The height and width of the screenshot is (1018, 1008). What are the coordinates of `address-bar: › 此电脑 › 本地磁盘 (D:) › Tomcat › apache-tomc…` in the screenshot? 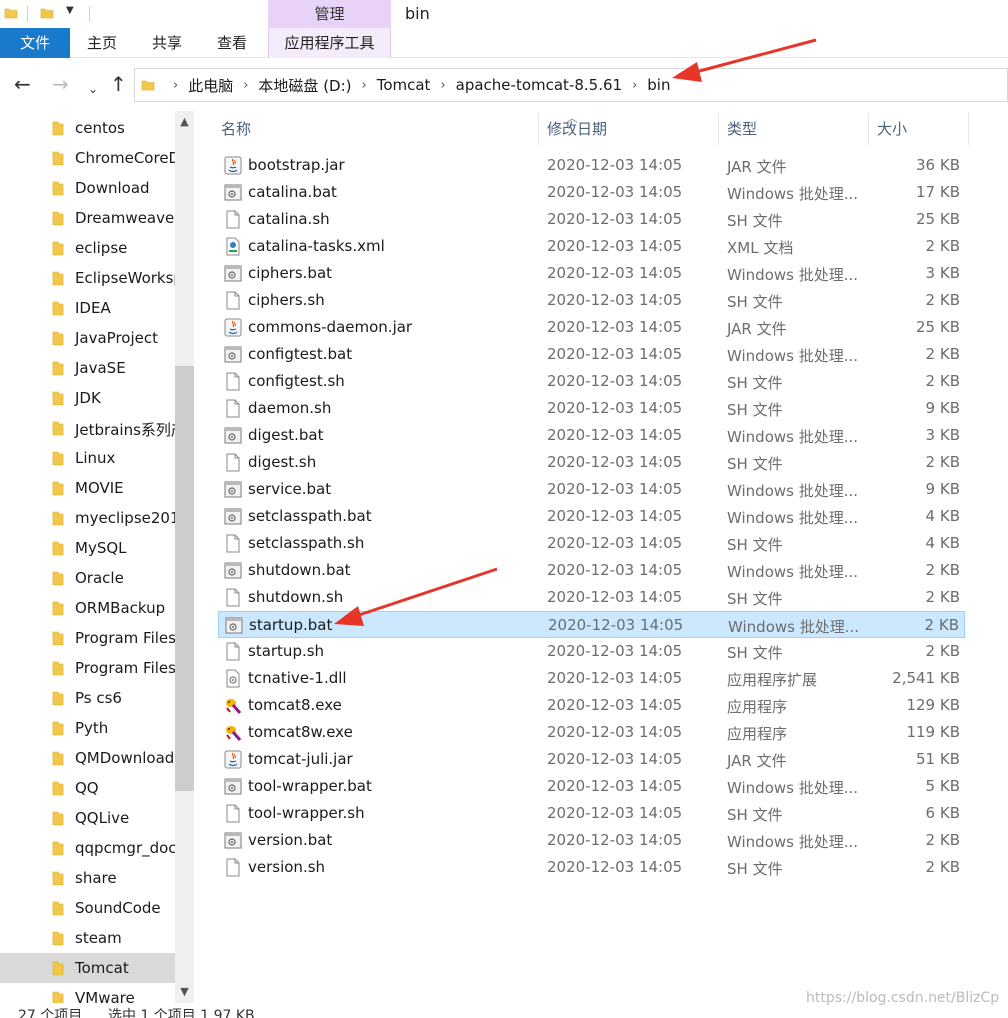 It's located at (571, 85).